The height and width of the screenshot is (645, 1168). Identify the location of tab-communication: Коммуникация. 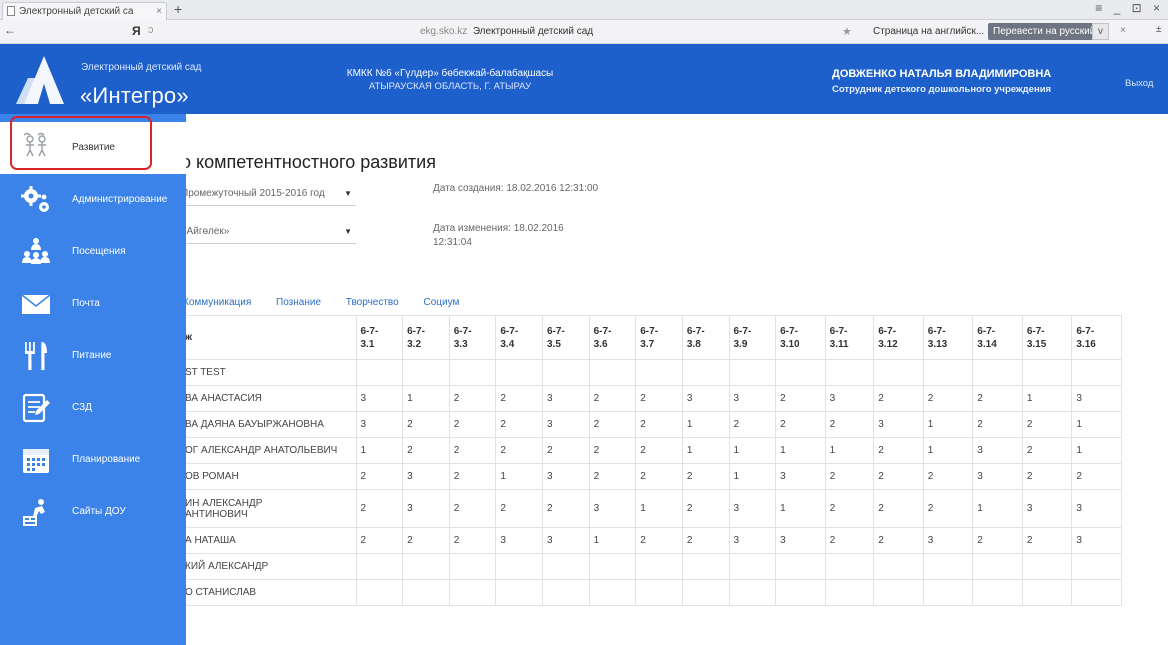
(217, 302).